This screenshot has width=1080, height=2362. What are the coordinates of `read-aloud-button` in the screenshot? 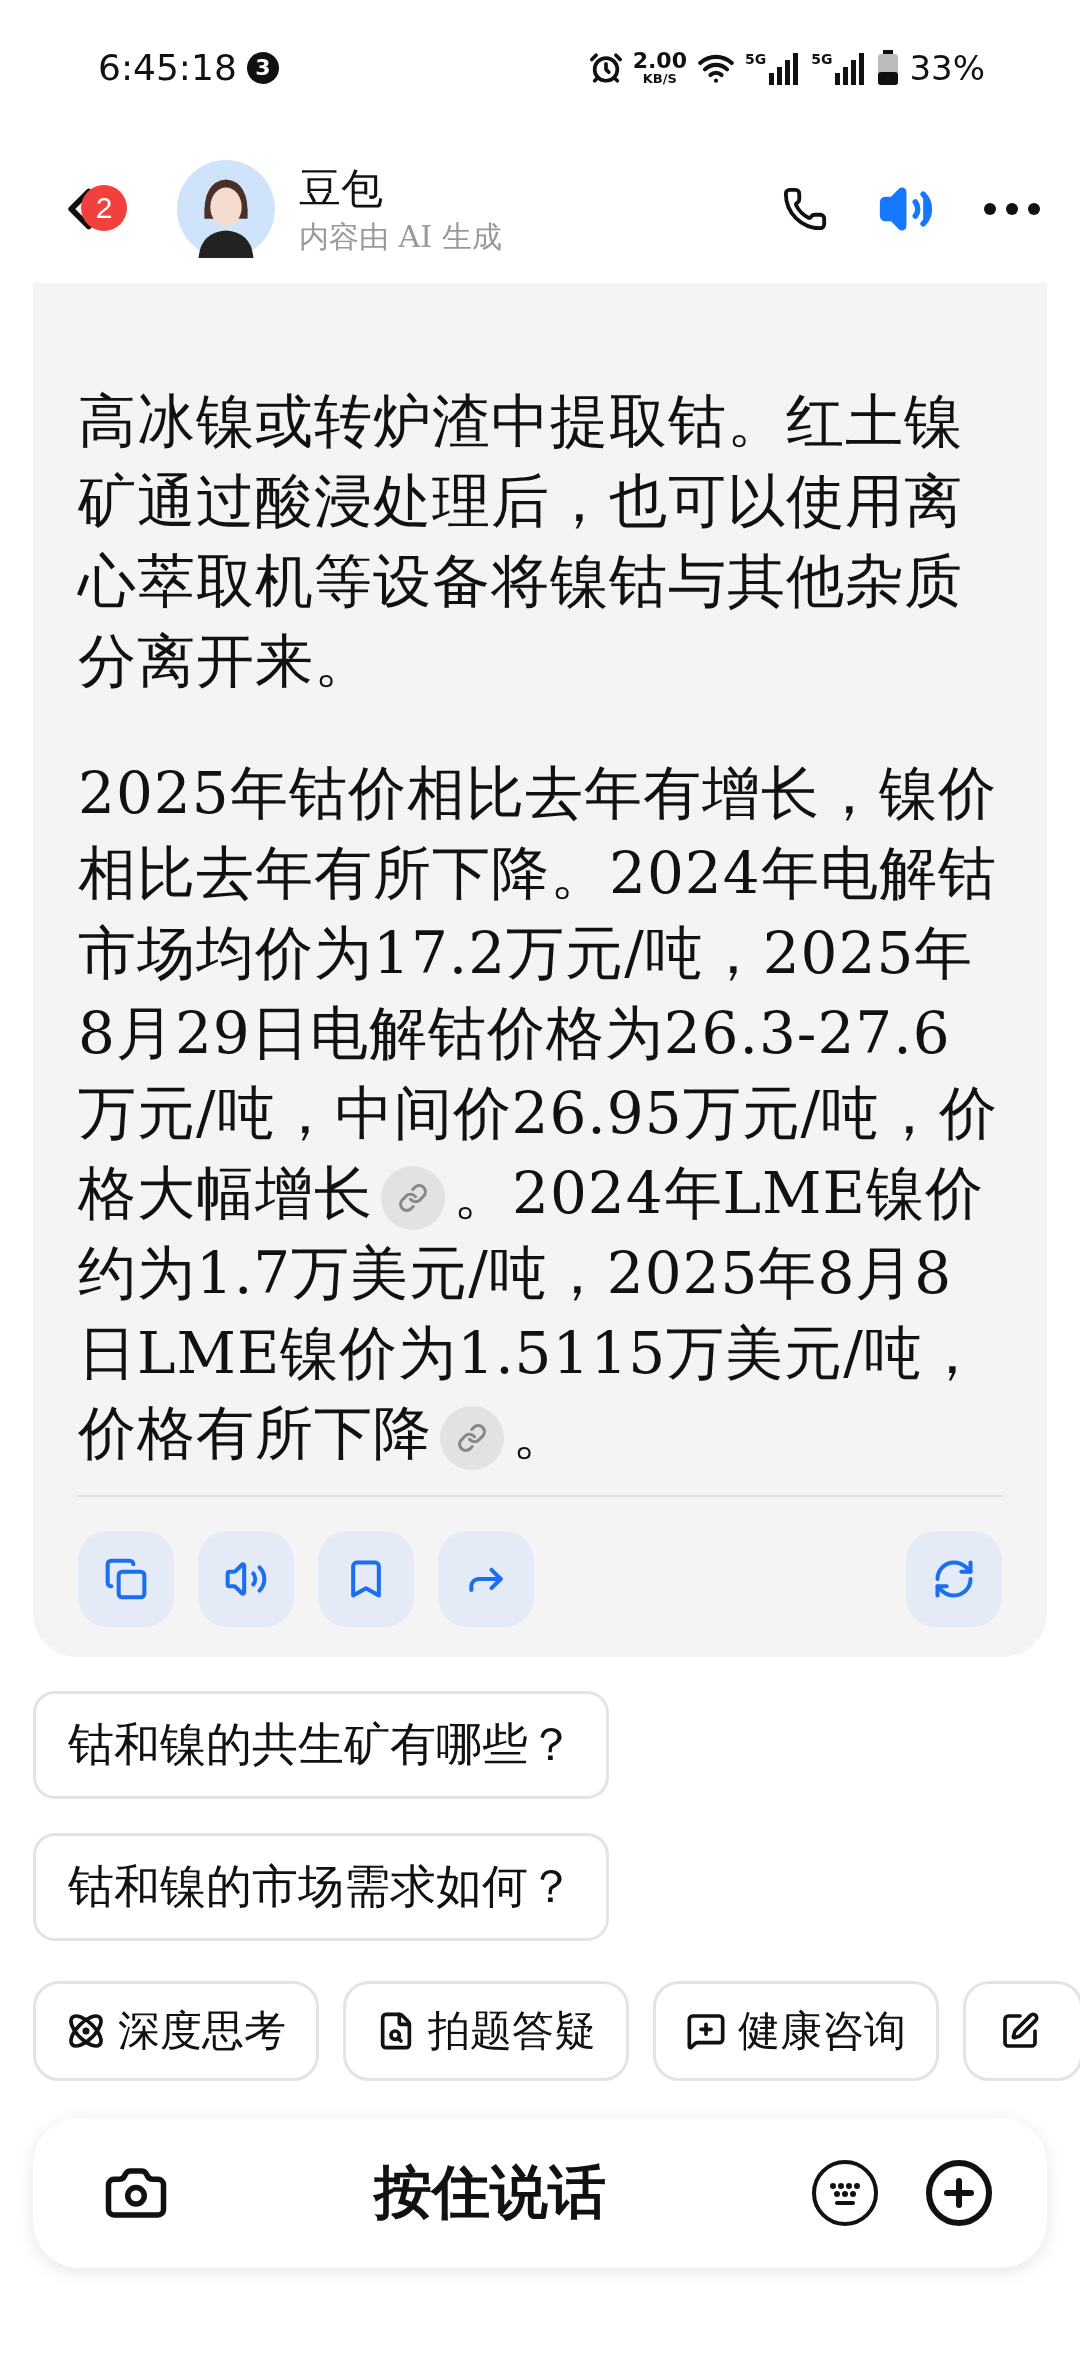 It's located at (246, 1579).